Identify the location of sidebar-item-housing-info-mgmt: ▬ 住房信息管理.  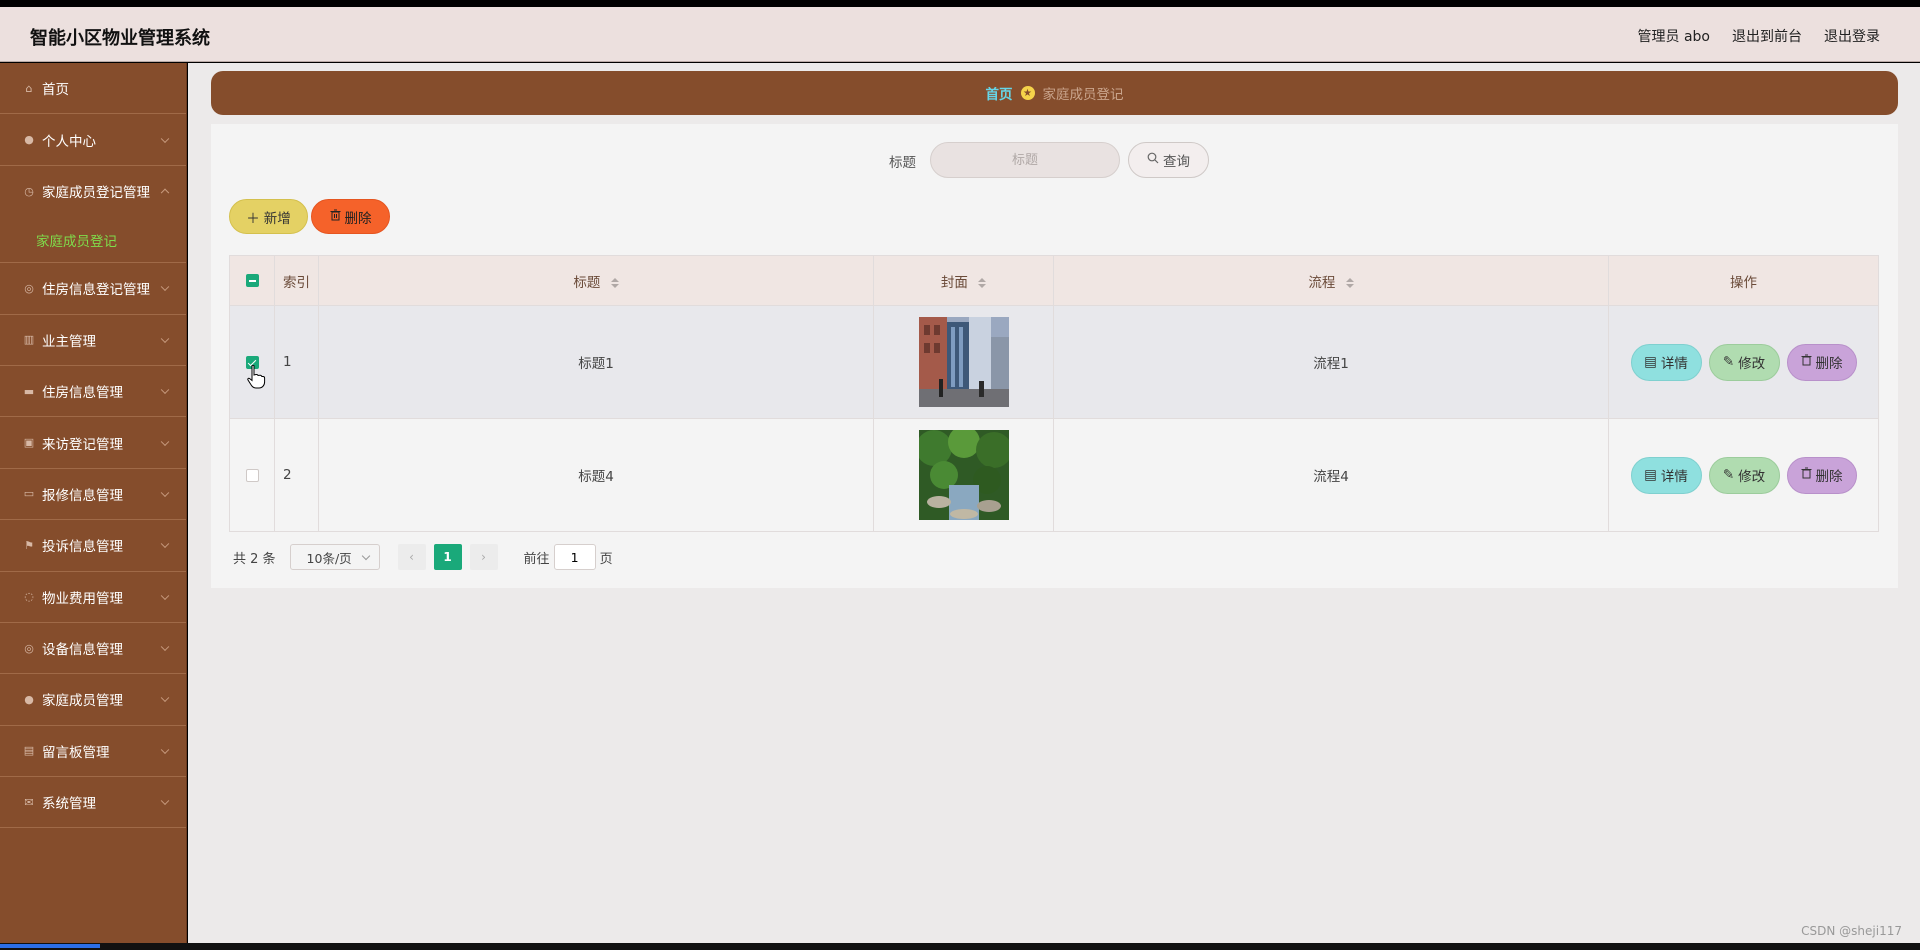
(93, 392).